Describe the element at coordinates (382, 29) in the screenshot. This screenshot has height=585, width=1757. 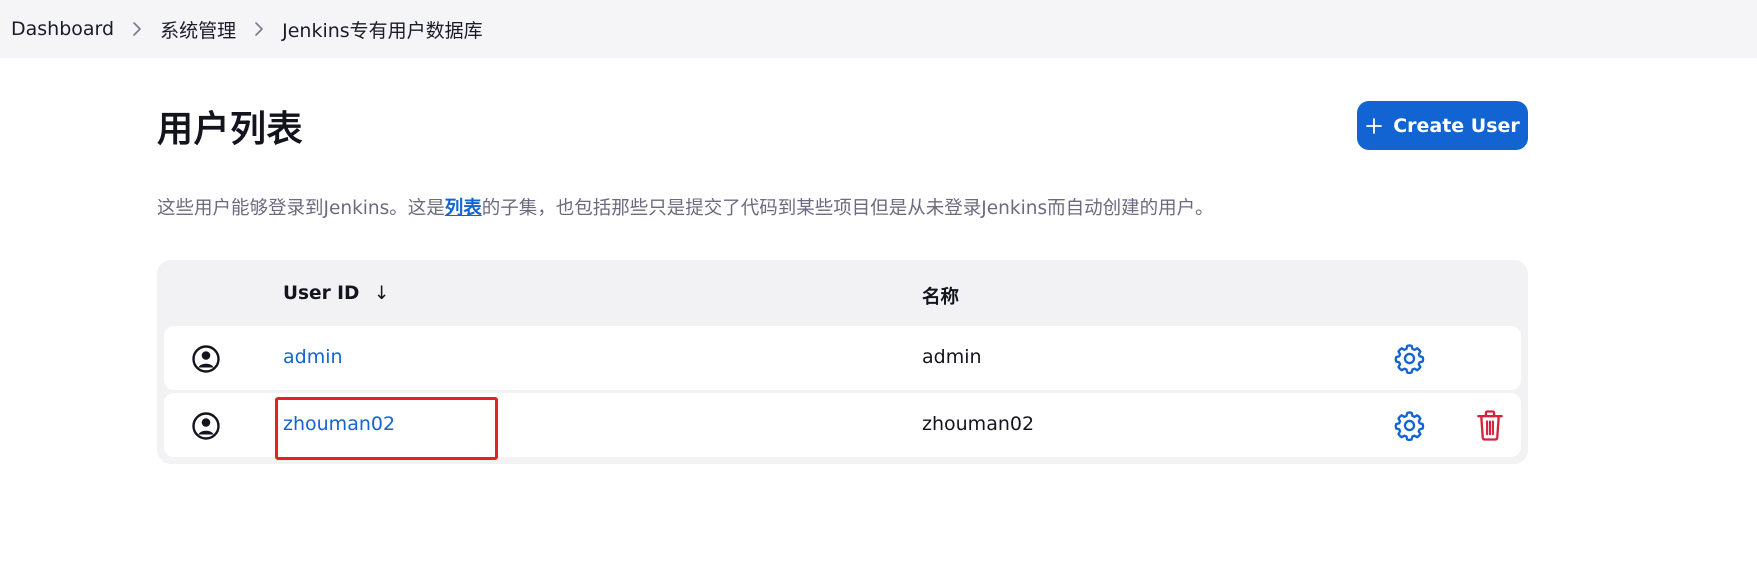
I see `breadcrumb-user-database: Jenkins专有用户数据库` at that location.